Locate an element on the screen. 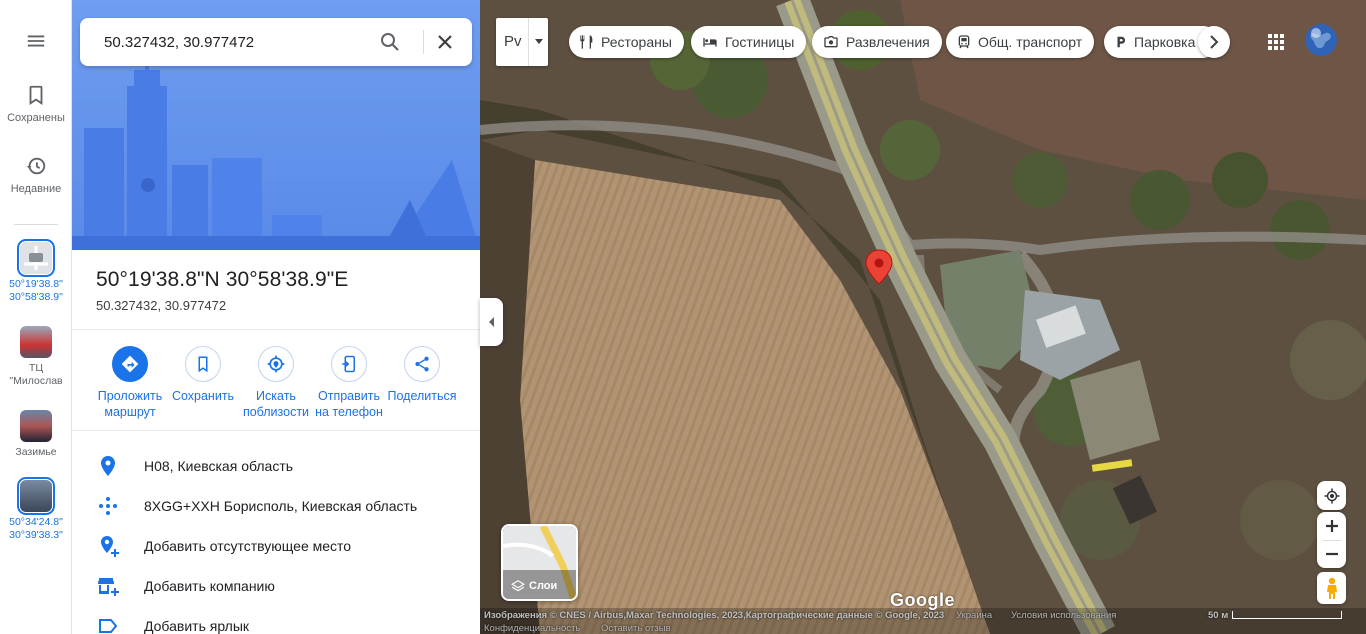 The width and height of the screenshot is (1366, 634). chip-transit: Общ. транспорт is located at coordinates (1020, 42).